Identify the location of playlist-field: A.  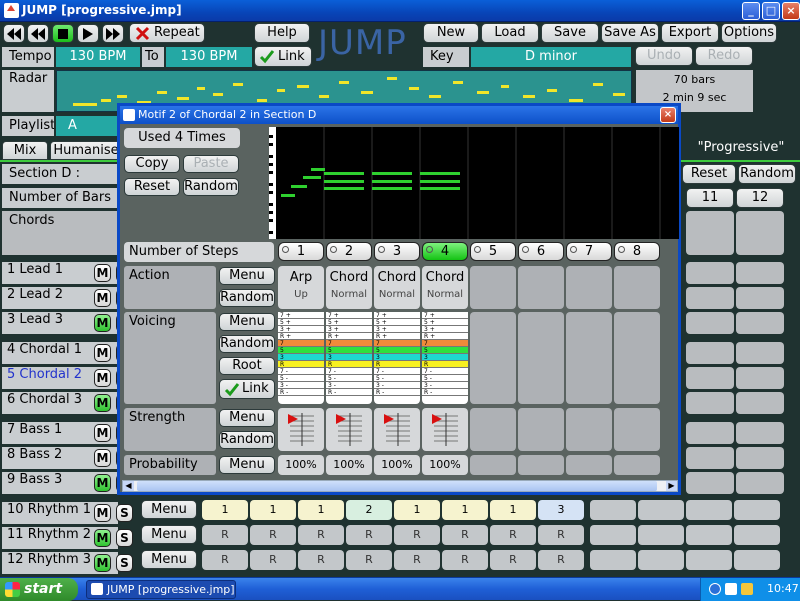
(88, 126).